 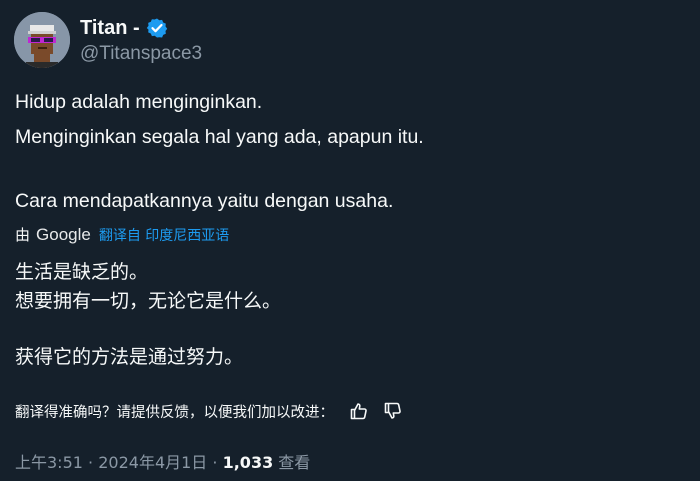 I want to click on translated-by-label: 由, so click(x=23, y=235).